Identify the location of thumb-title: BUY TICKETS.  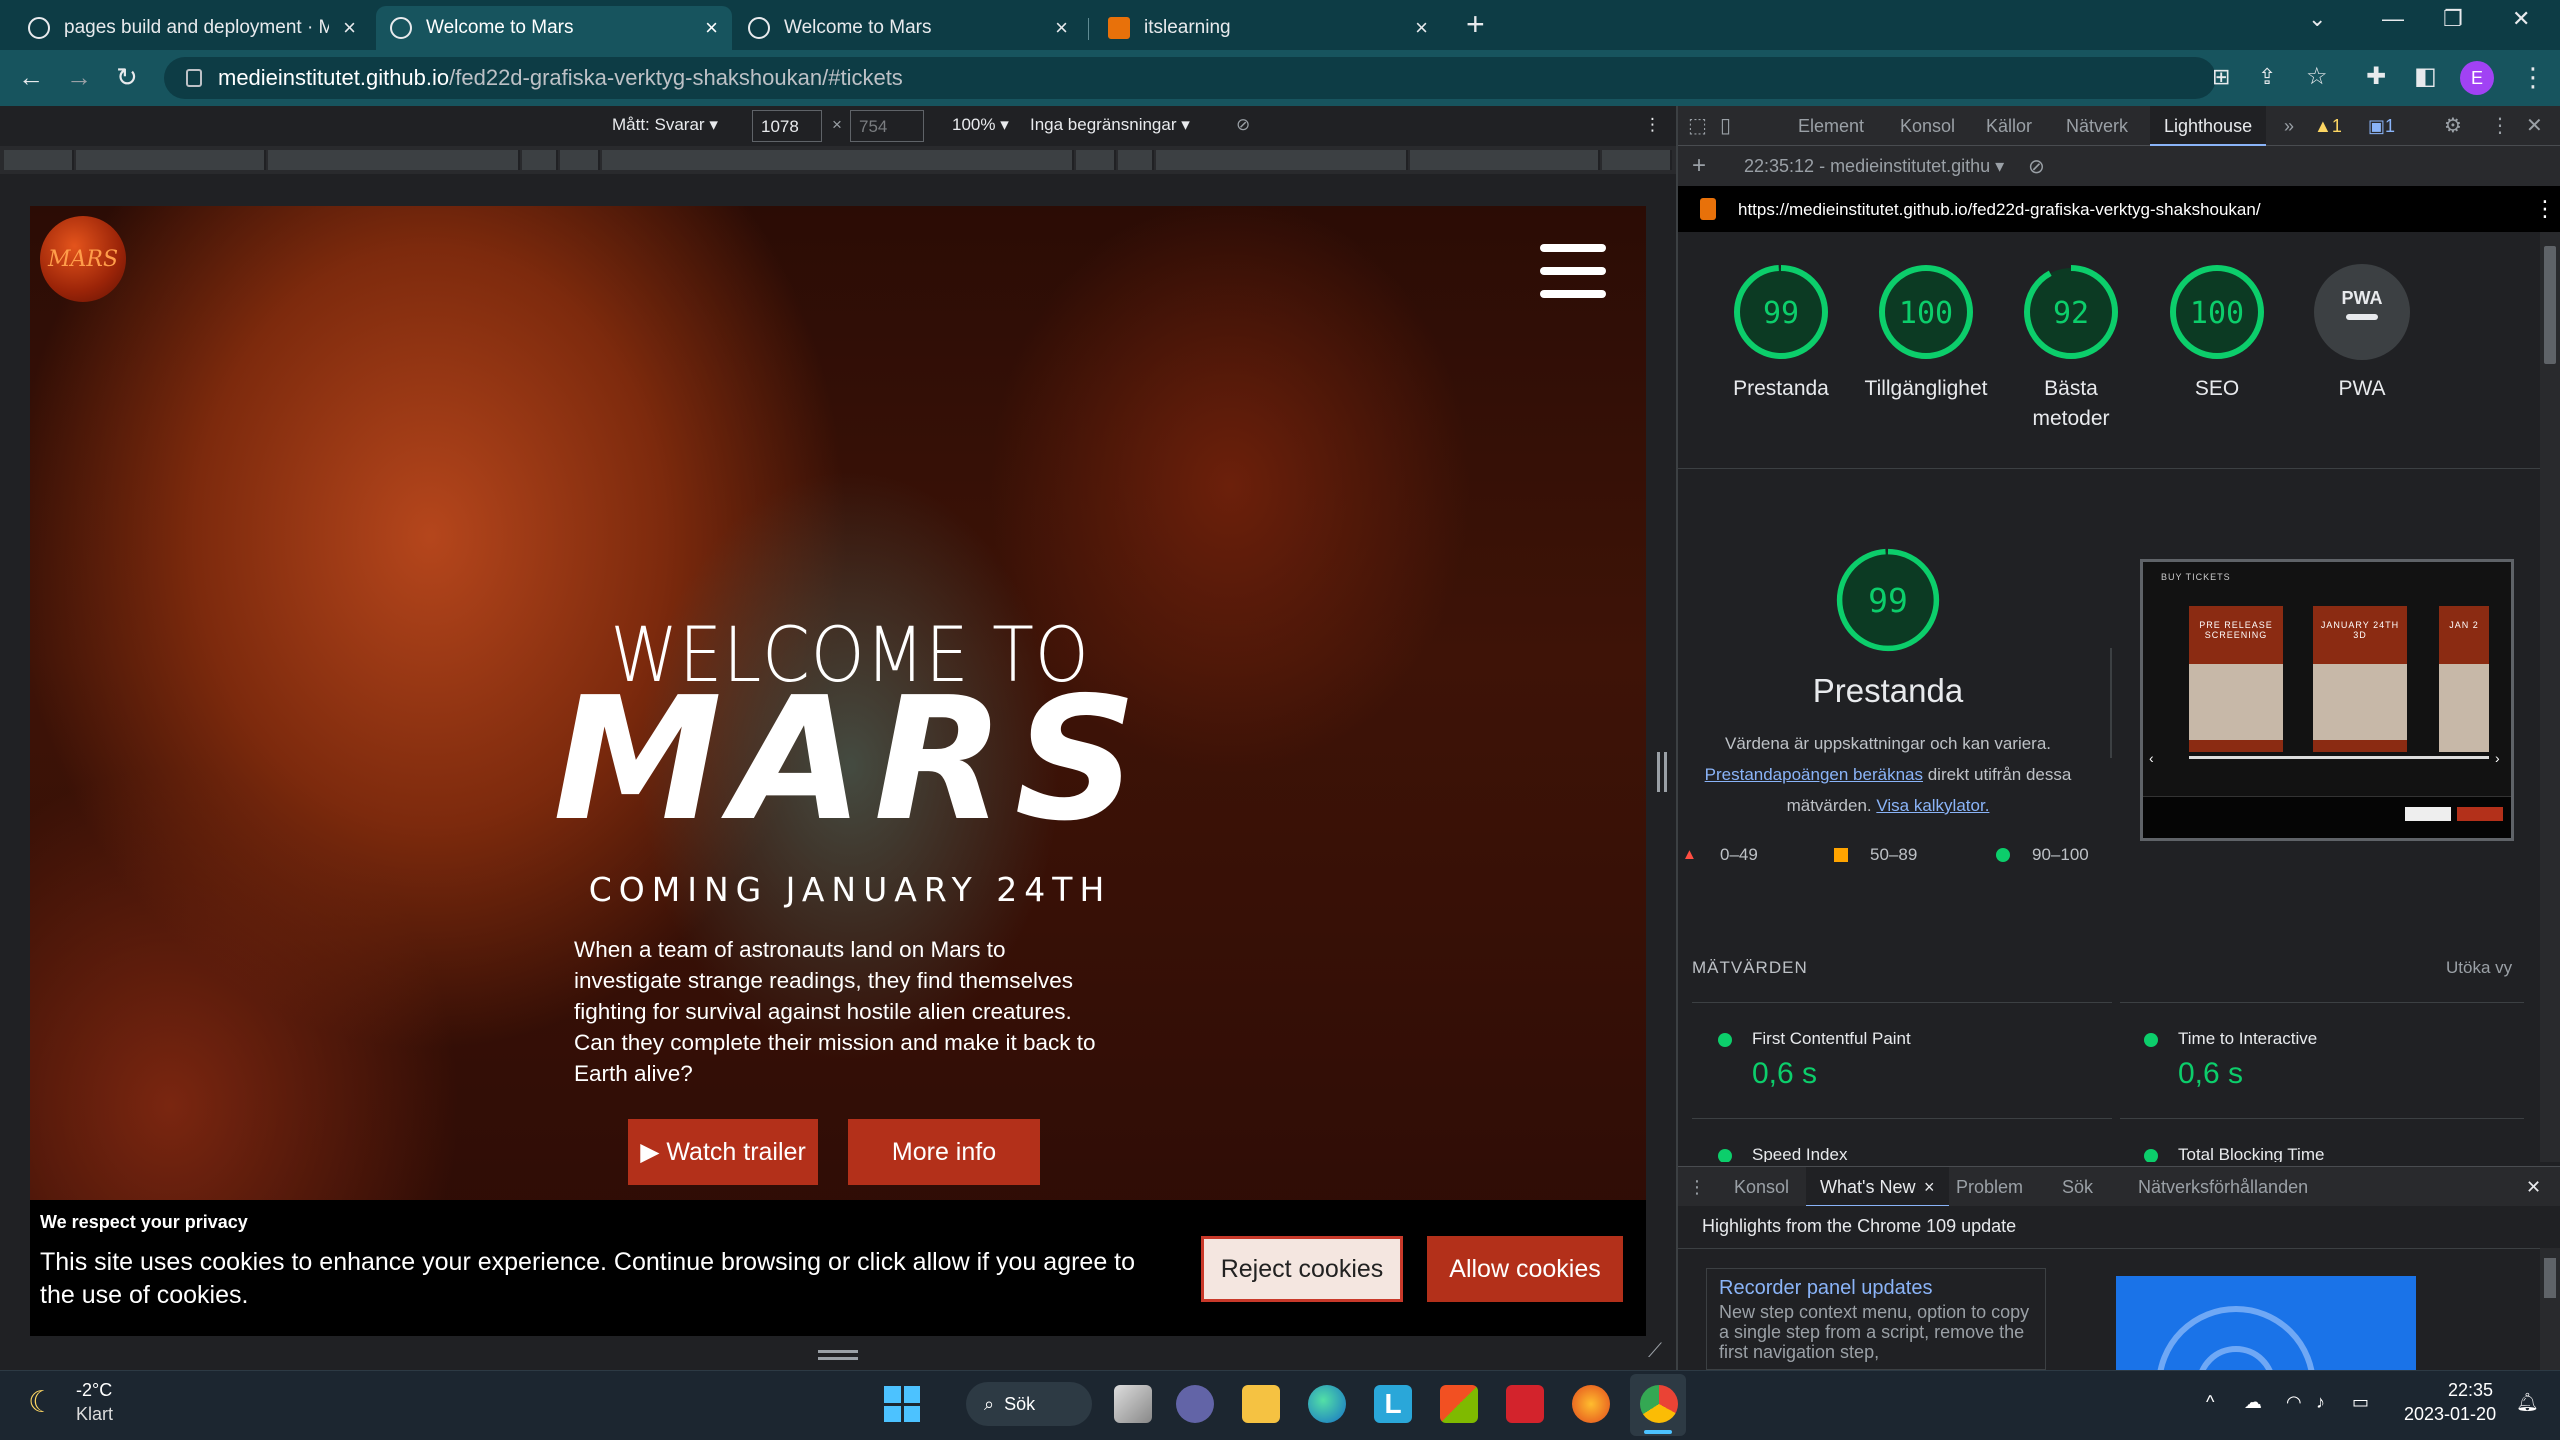
(2196, 577).